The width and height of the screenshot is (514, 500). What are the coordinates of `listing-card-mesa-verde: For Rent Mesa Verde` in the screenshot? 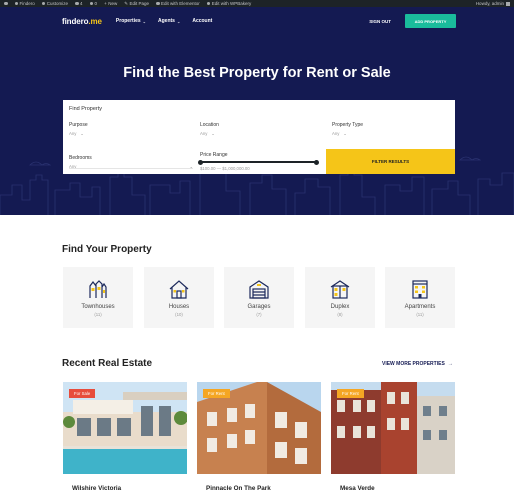 It's located at (393, 441).